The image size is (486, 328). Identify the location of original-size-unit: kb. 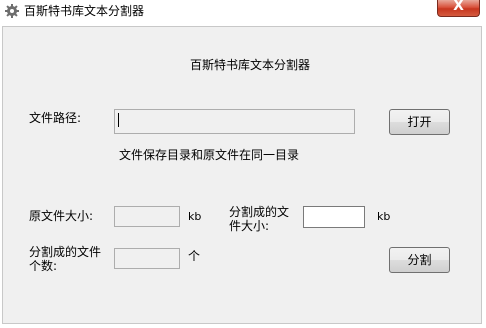
(195, 216).